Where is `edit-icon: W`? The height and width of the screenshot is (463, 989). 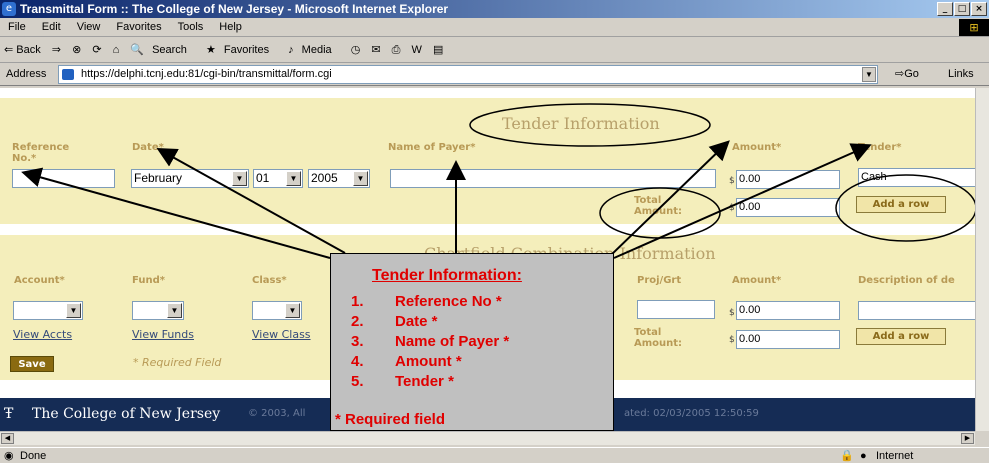 edit-icon: W is located at coordinates (417, 50).